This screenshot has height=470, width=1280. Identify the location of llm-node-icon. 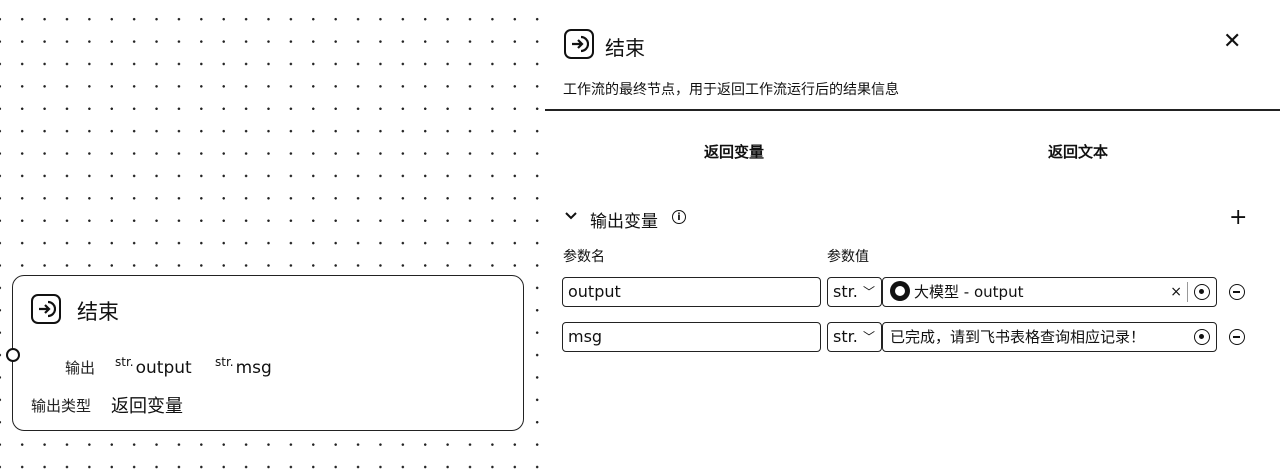
(900, 291).